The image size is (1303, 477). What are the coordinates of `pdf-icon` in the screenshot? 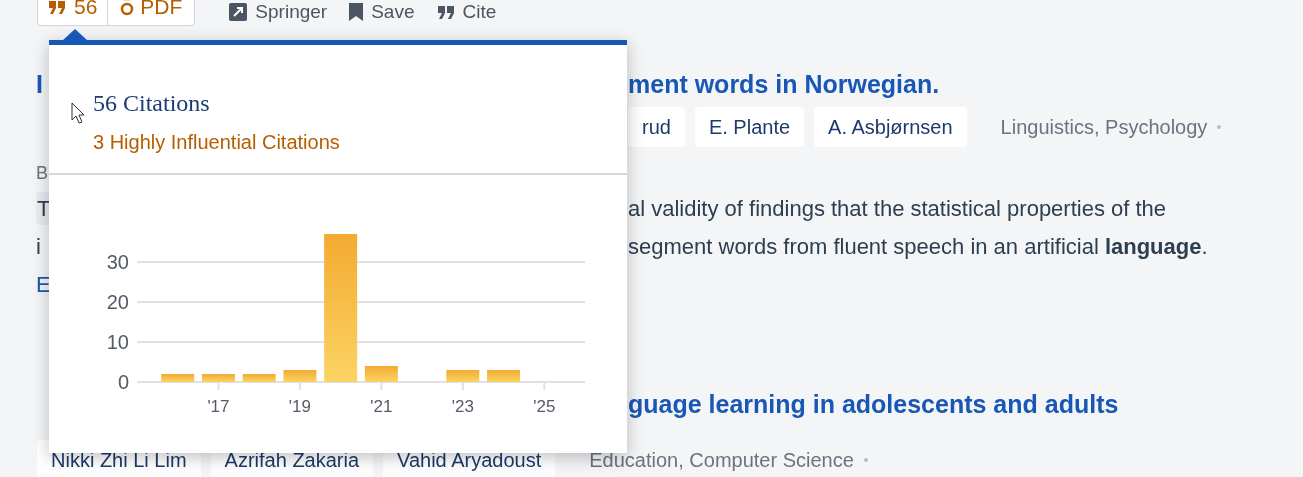 It's located at (127, 8).